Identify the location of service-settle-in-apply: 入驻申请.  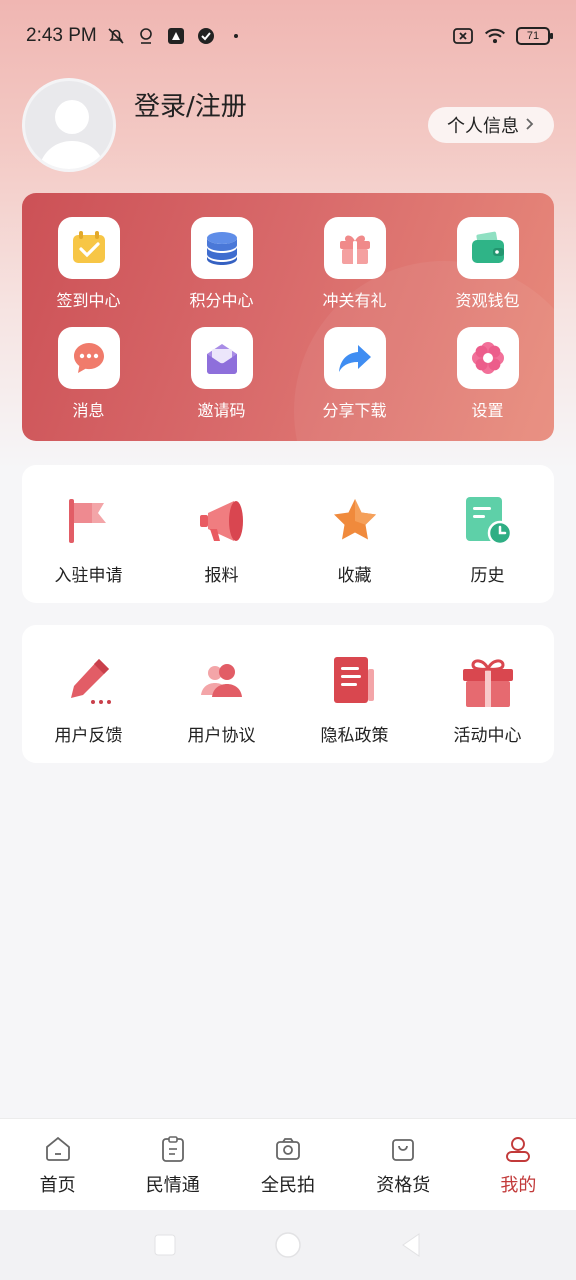
(88, 538).